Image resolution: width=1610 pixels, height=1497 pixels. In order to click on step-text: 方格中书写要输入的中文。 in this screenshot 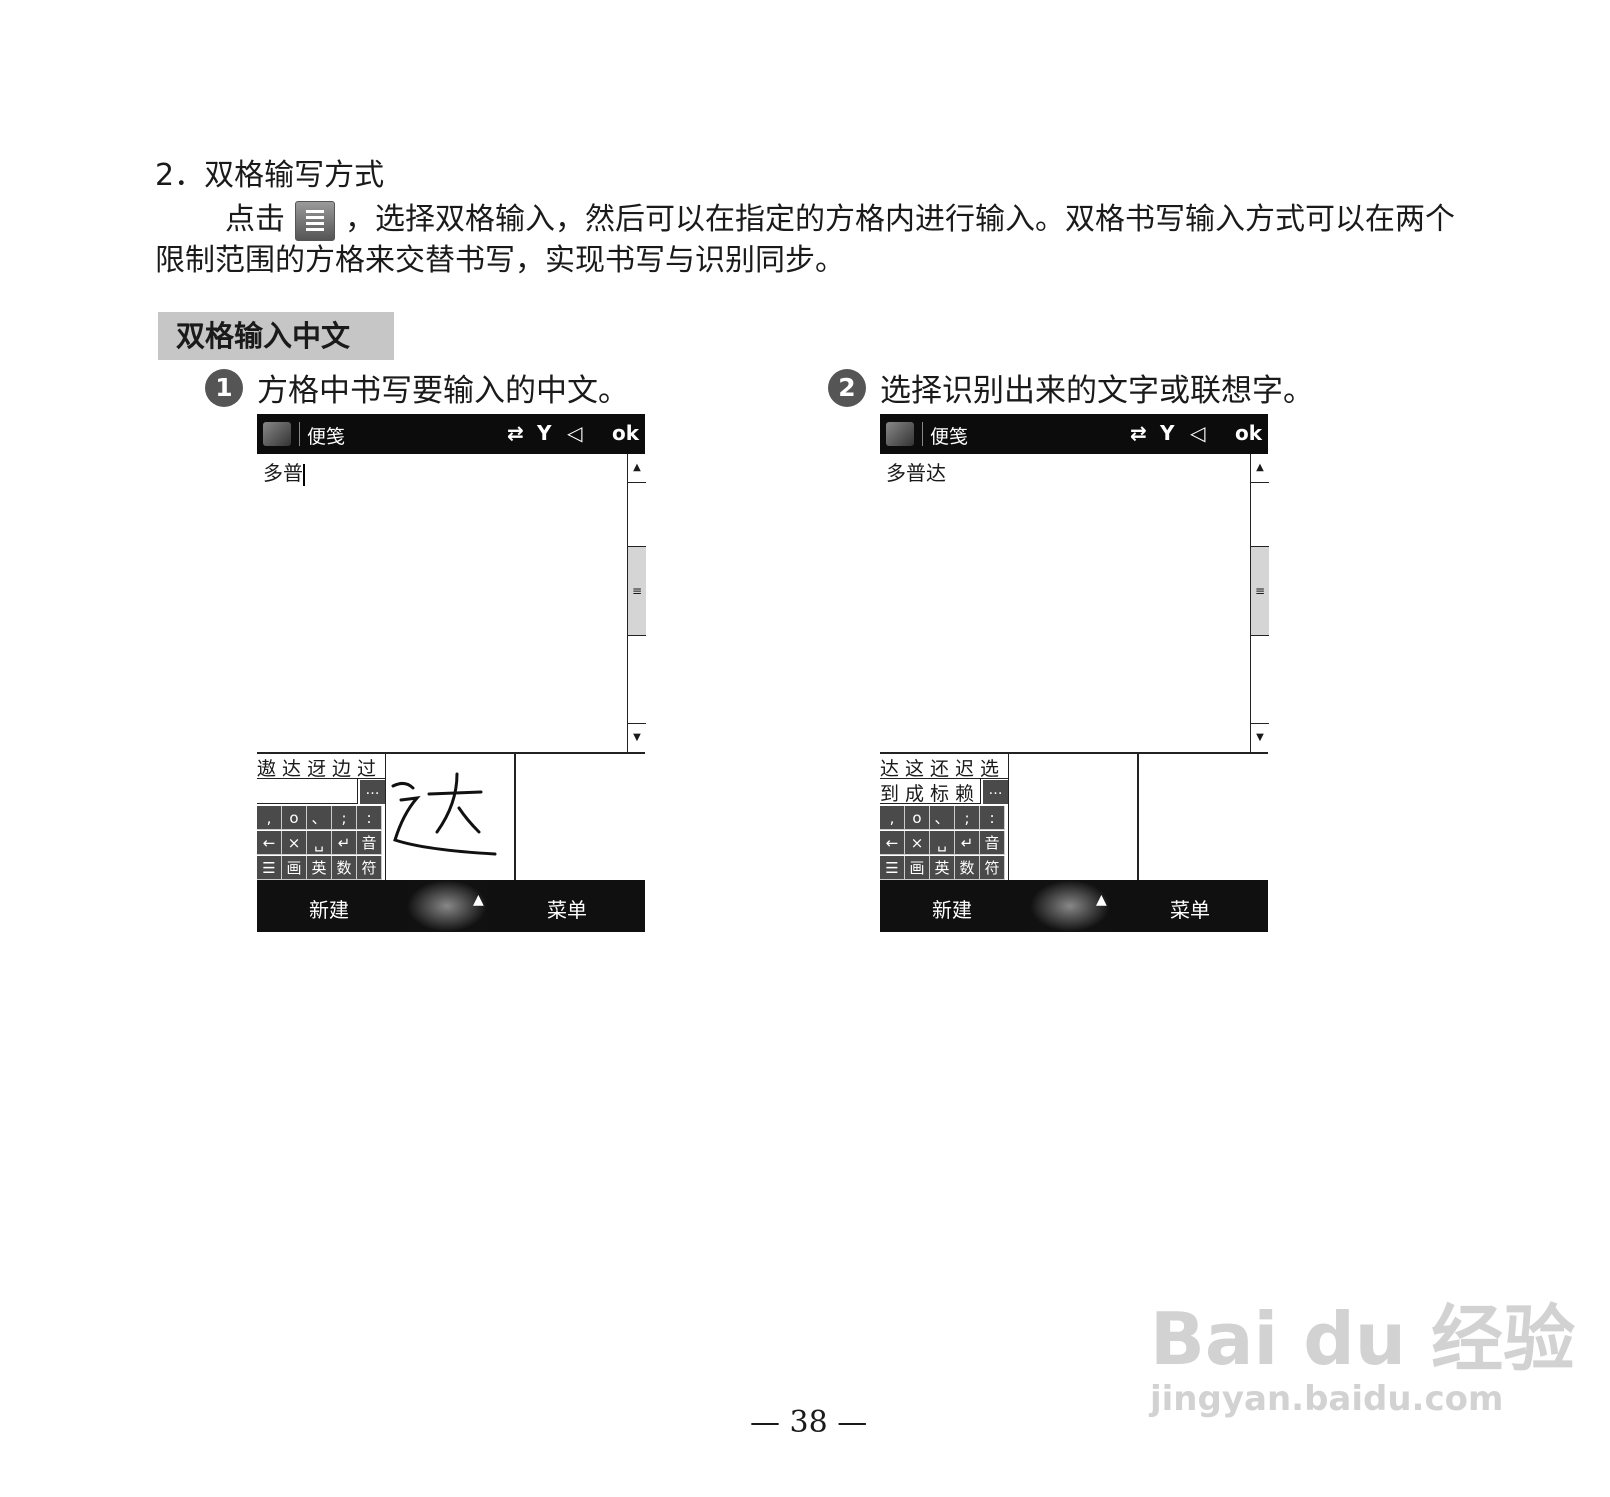, I will do `click(443, 391)`.